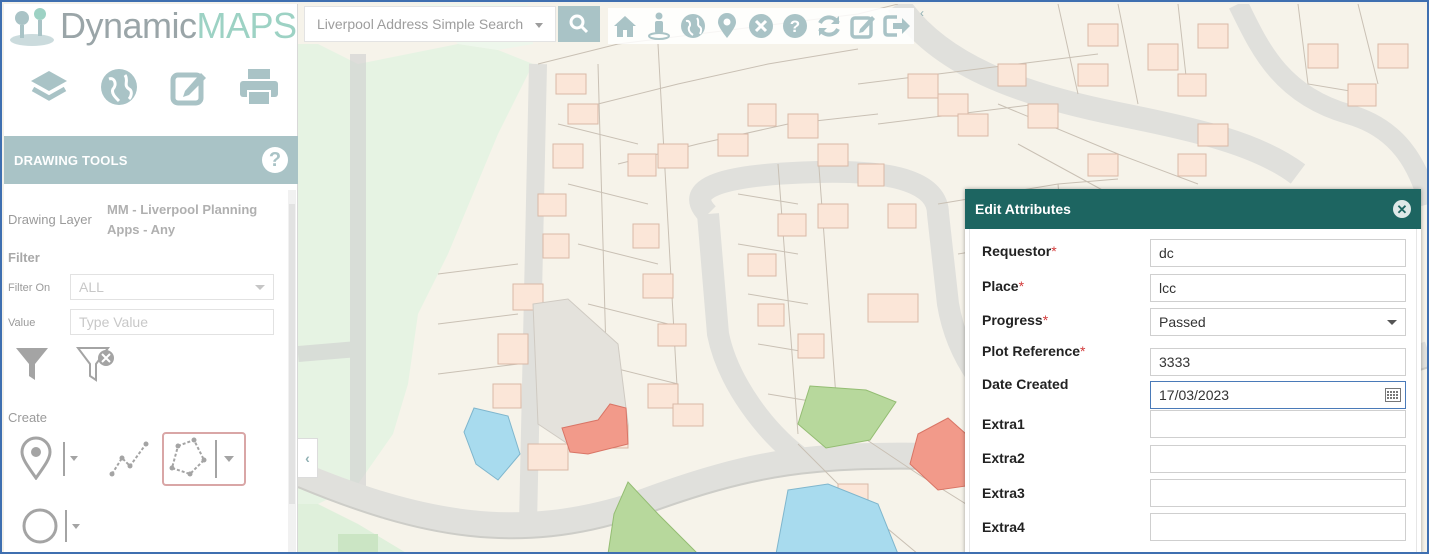 This screenshot has width=1429, height=554. Describe the element at coordinates (829, 26) in the screenshot. I see `refresh-icon` at that location.